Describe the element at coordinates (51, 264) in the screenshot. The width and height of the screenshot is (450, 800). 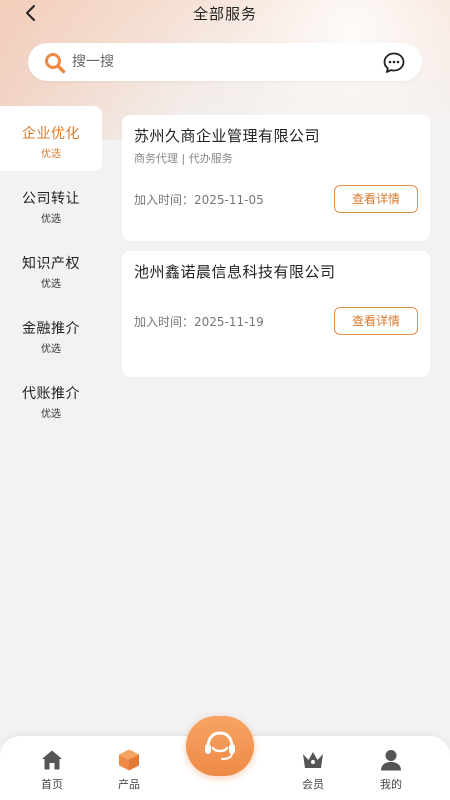
I see `sidebar-item-label: 知识产权` at that location.